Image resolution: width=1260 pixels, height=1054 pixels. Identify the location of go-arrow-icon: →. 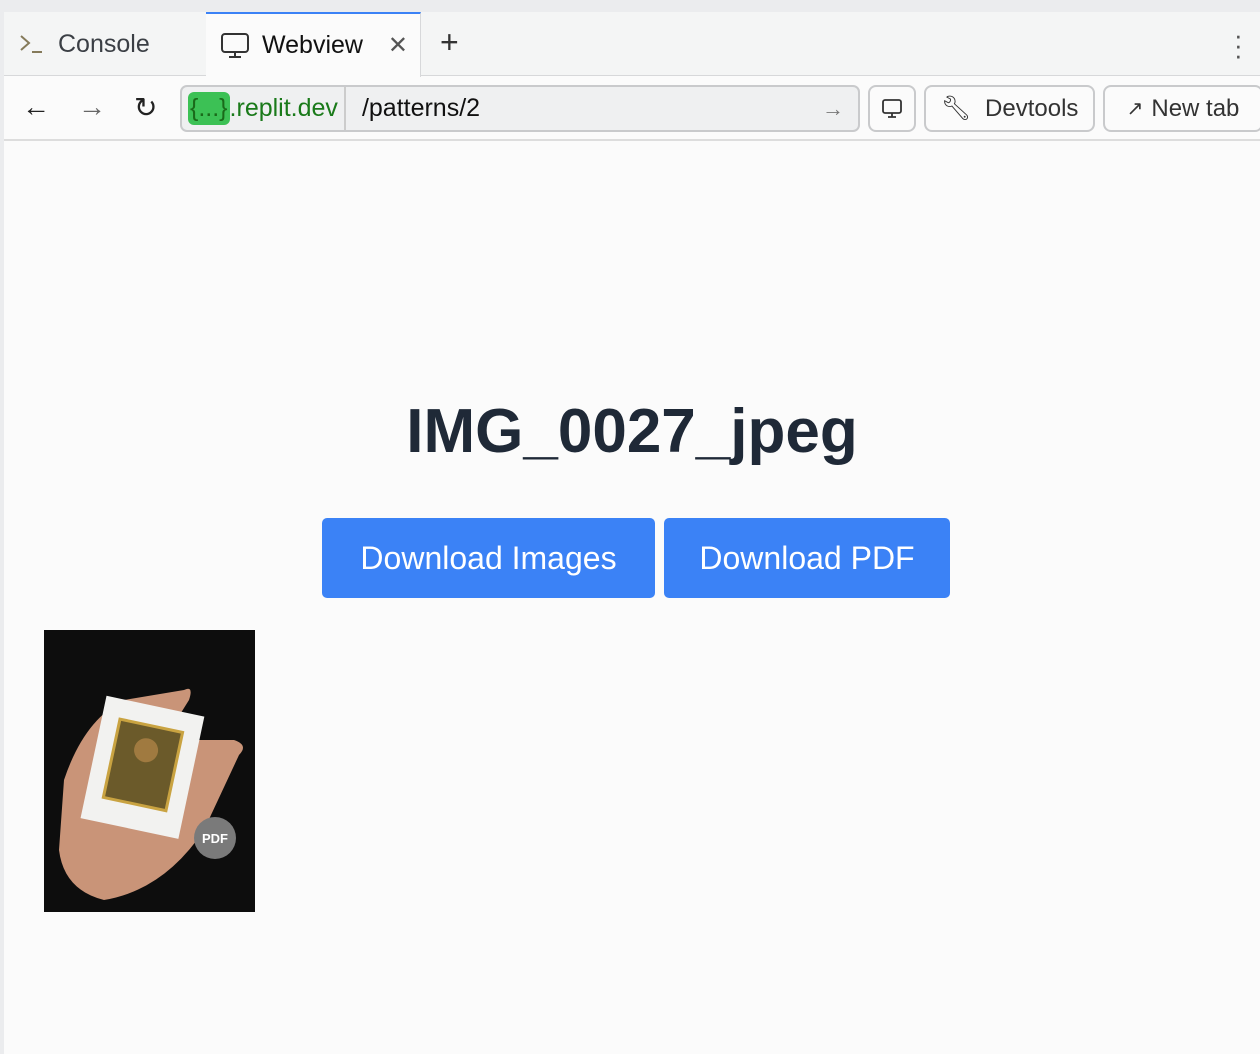
(833, 109).